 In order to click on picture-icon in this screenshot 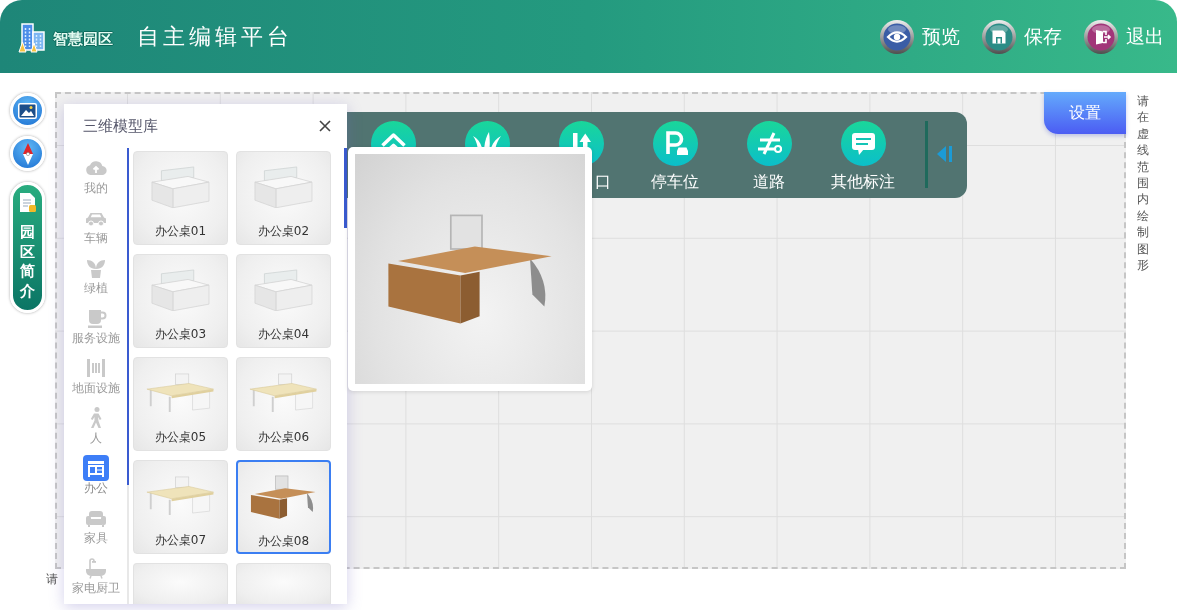, I will do `click(27, 110)`.